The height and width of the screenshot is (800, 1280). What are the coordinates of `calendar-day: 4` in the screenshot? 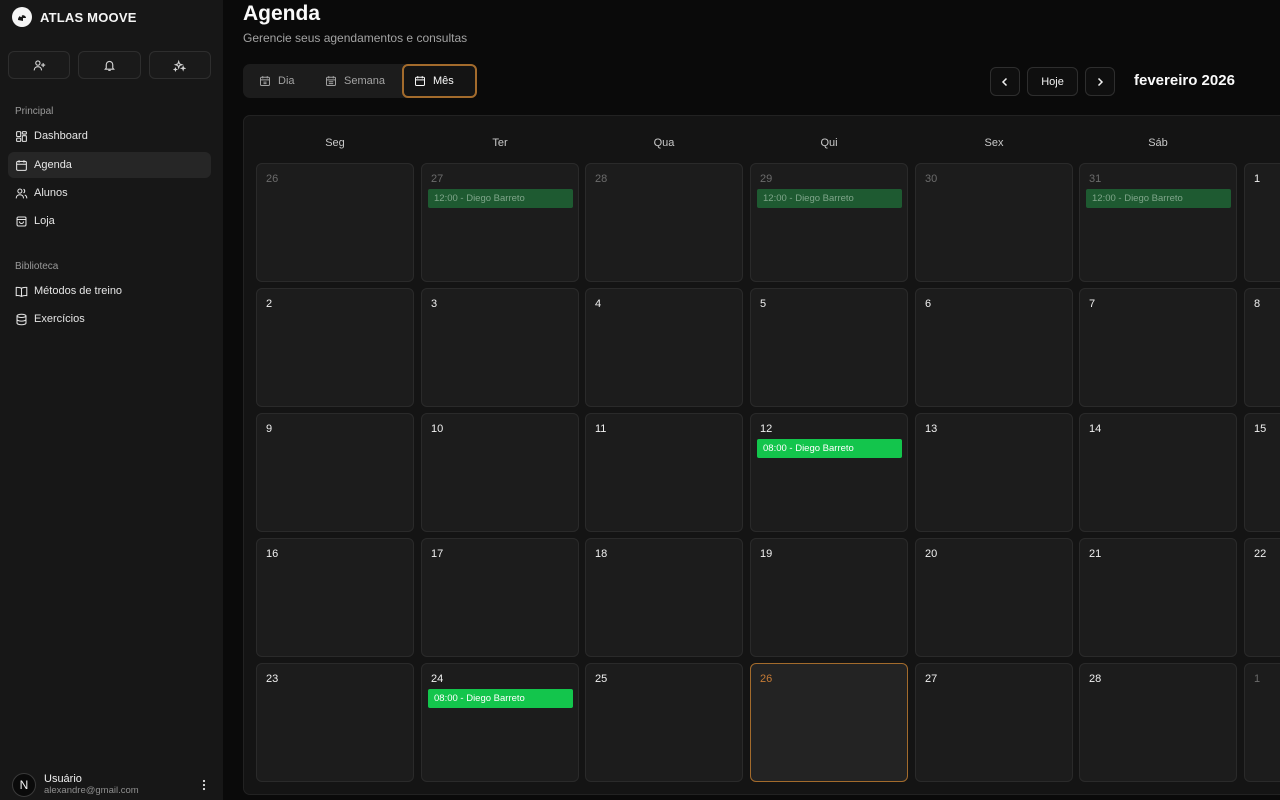 It's located at (664, 347).